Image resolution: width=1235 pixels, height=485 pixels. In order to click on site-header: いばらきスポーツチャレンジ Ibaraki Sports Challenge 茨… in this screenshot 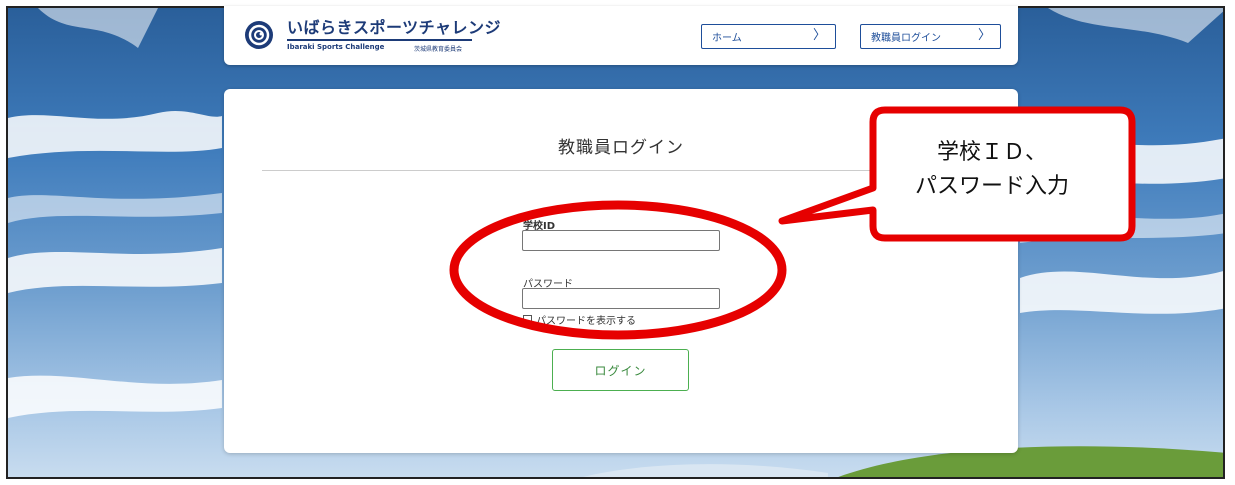, I will do `click(621, 35)`.